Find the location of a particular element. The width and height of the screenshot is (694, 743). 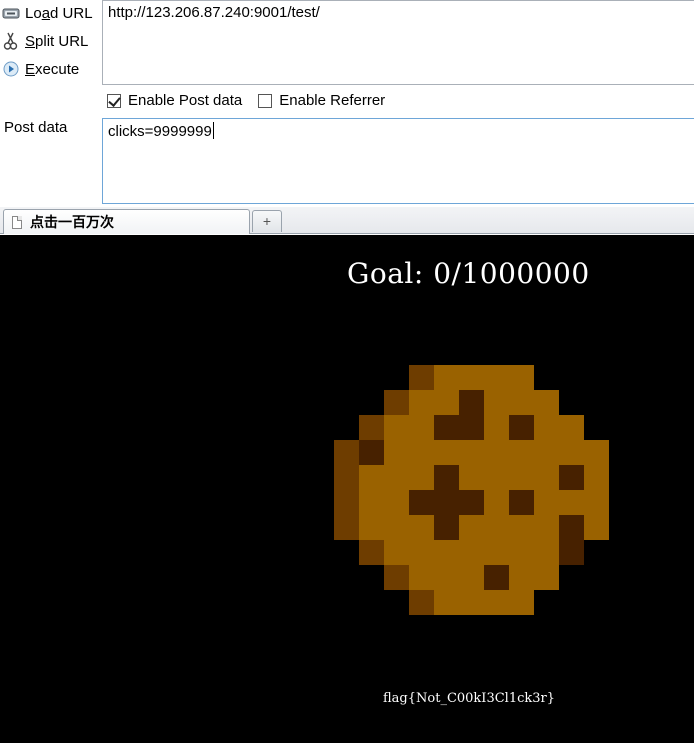

tab-active: 点击一百万次 is located at coordinates (126, 221).